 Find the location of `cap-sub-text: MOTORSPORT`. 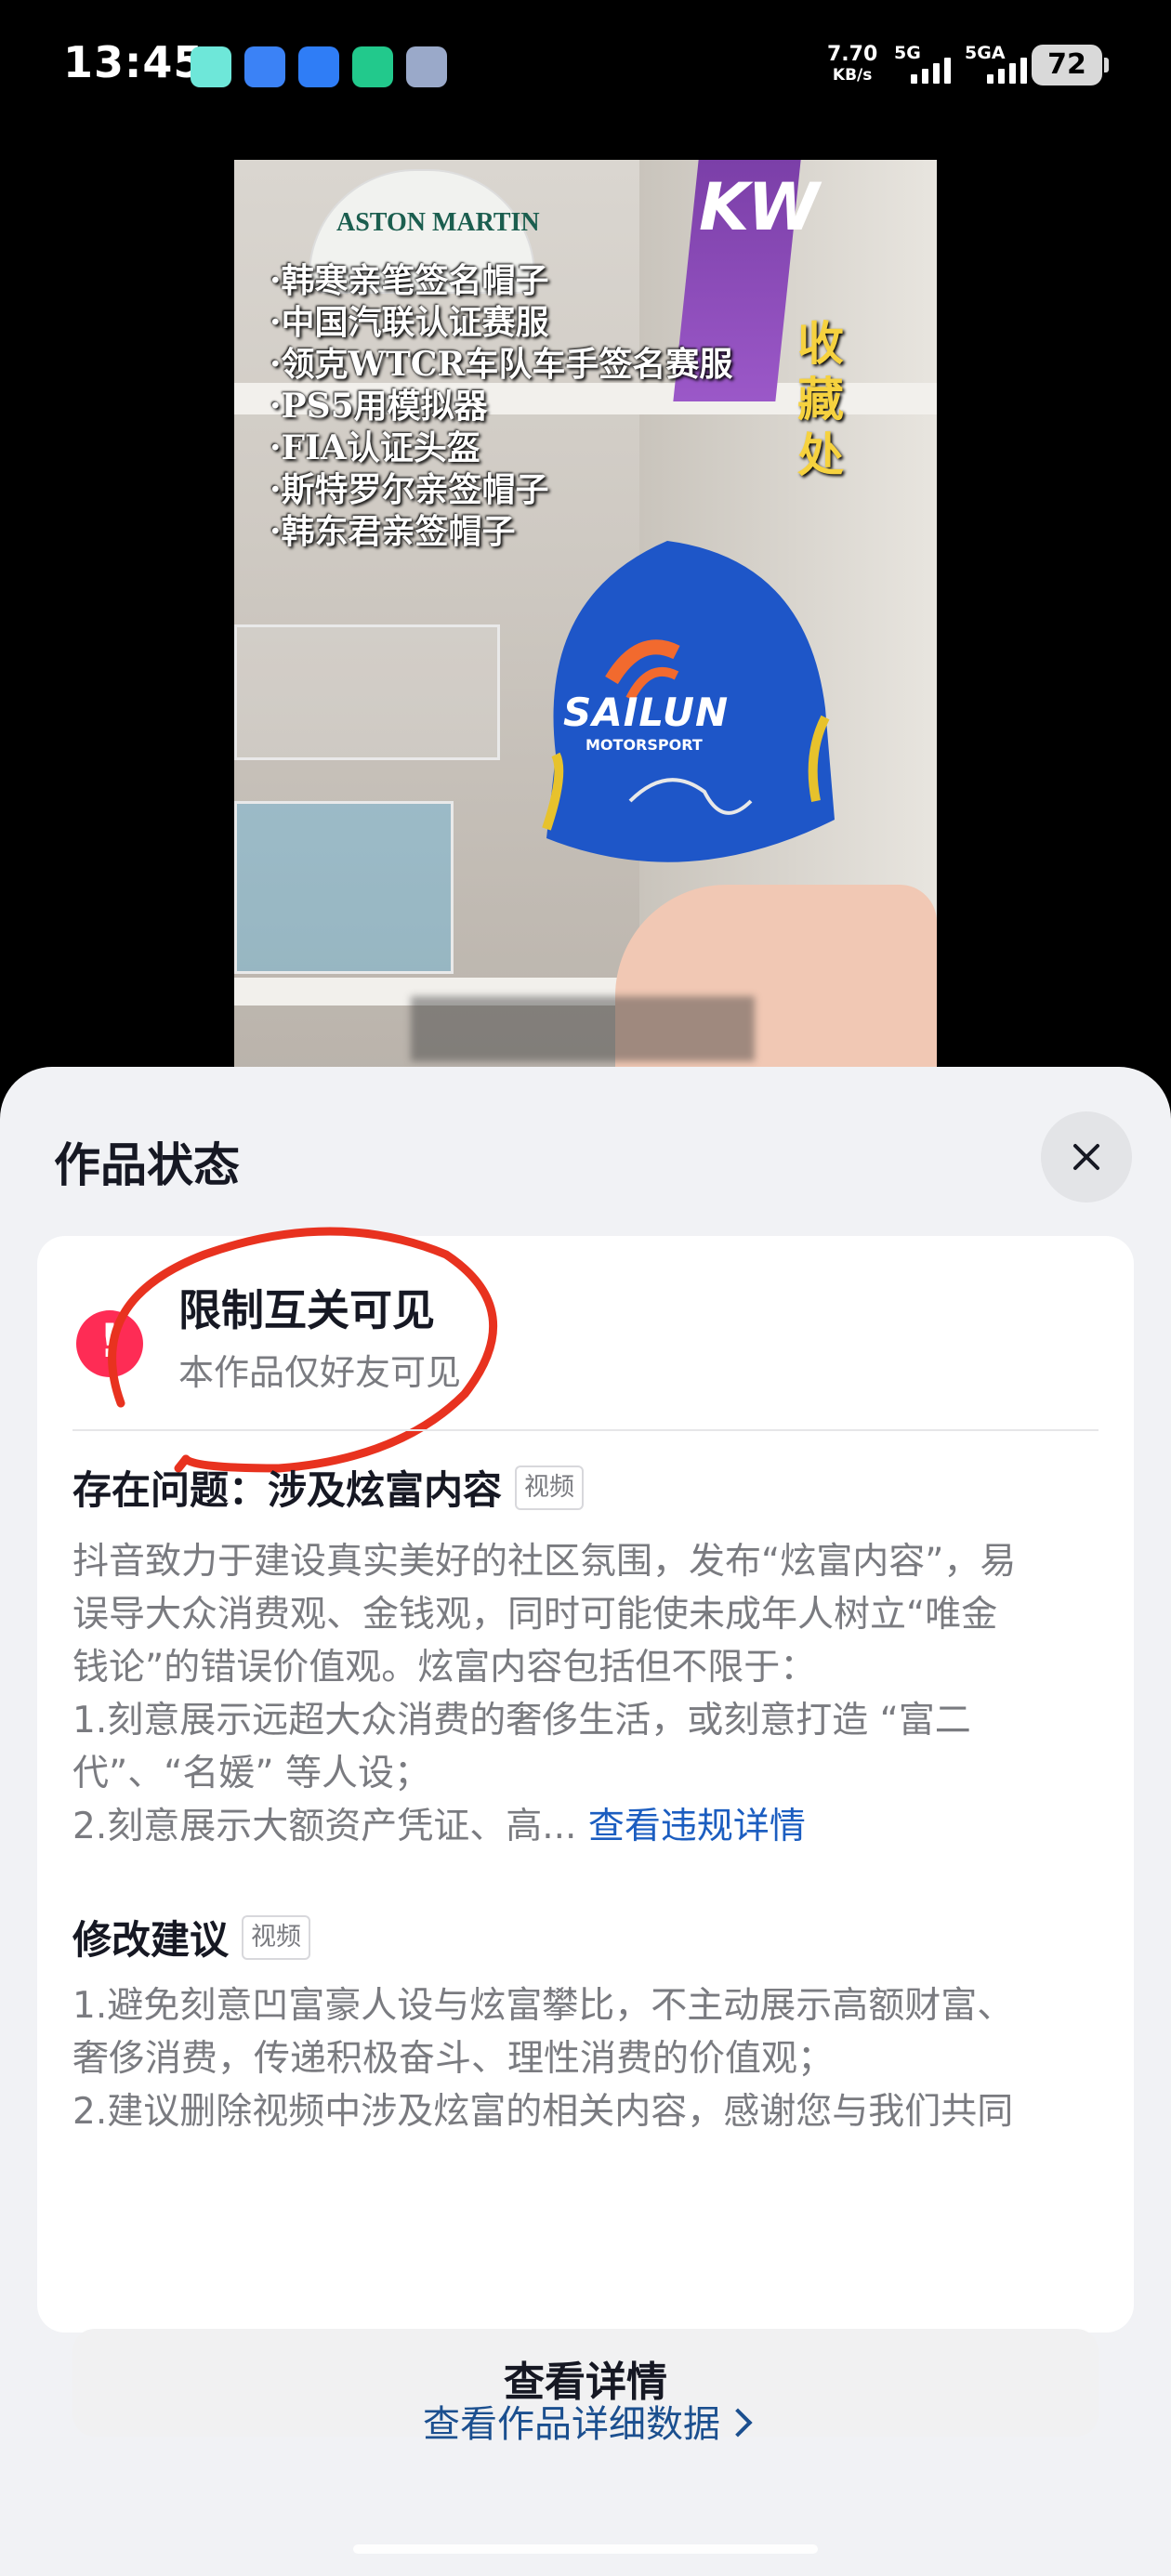

cap-sub-text: MOTORSPORT is located at coordinates (645, 745).